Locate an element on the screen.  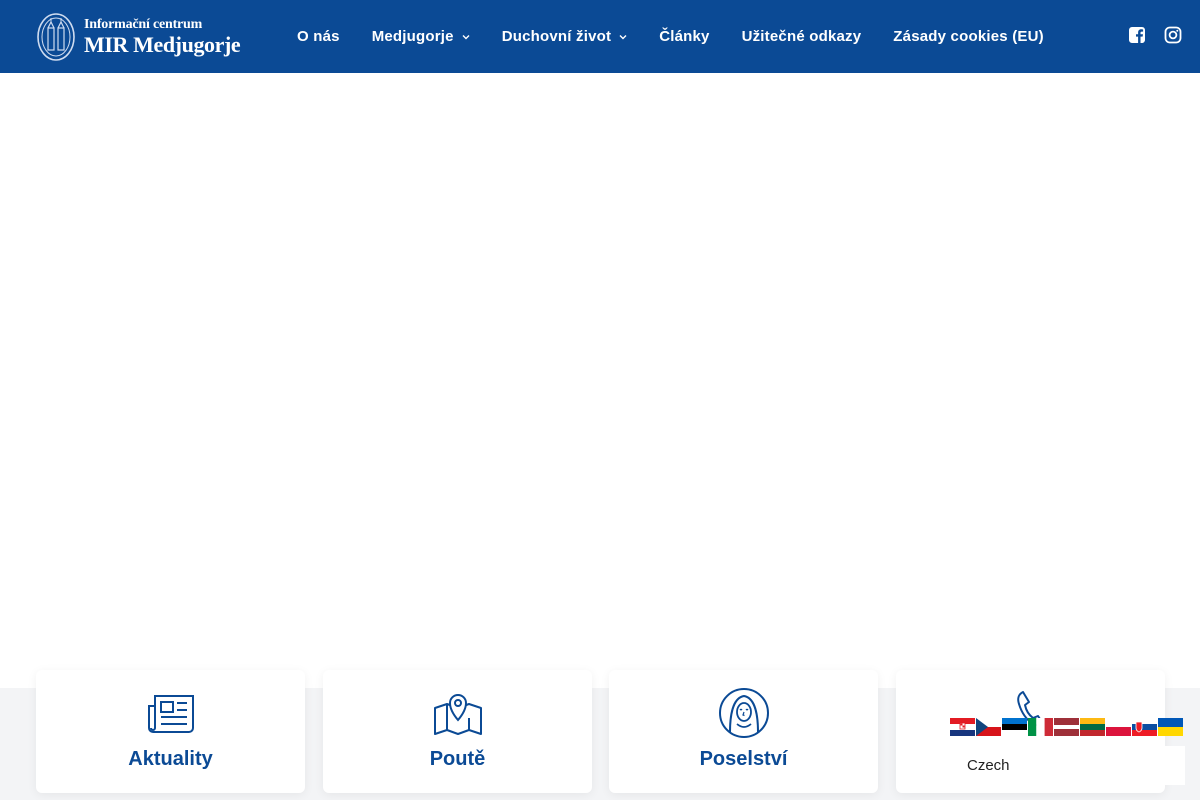
social-links is located at coordinates (1155, 35).